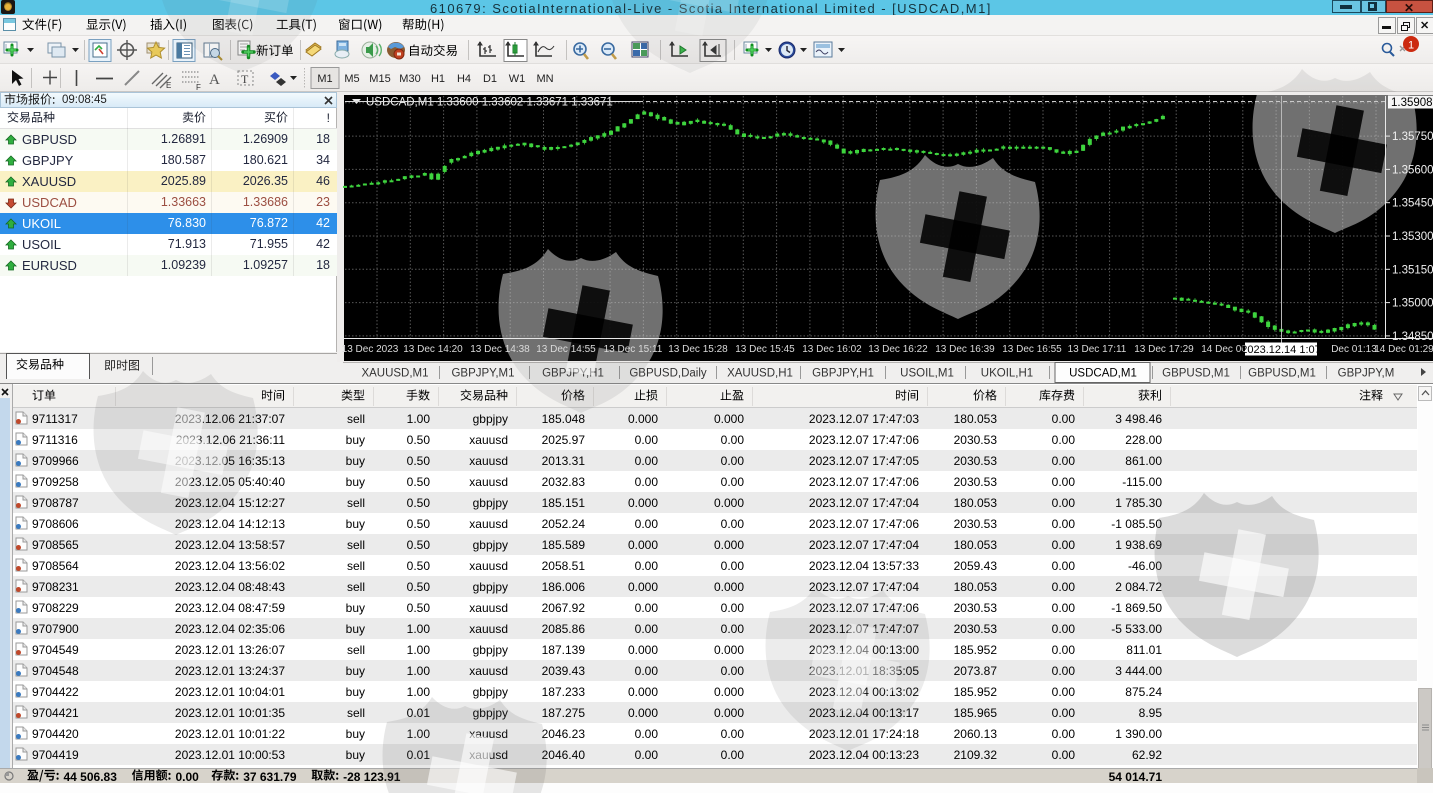 This screenshot has width=1433, height=793. Describe the element at coordinates (482, 374) in the screenshot. I see `svg-text: GBPJPY,M1` at that location.